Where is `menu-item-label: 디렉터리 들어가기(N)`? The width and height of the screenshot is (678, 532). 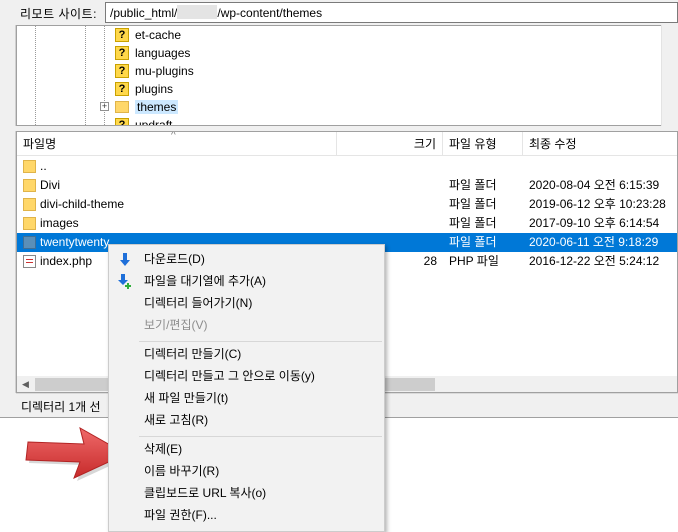
menu-item-label: 디렉터리 들어가기(N) is located at coordinates (198, 303).